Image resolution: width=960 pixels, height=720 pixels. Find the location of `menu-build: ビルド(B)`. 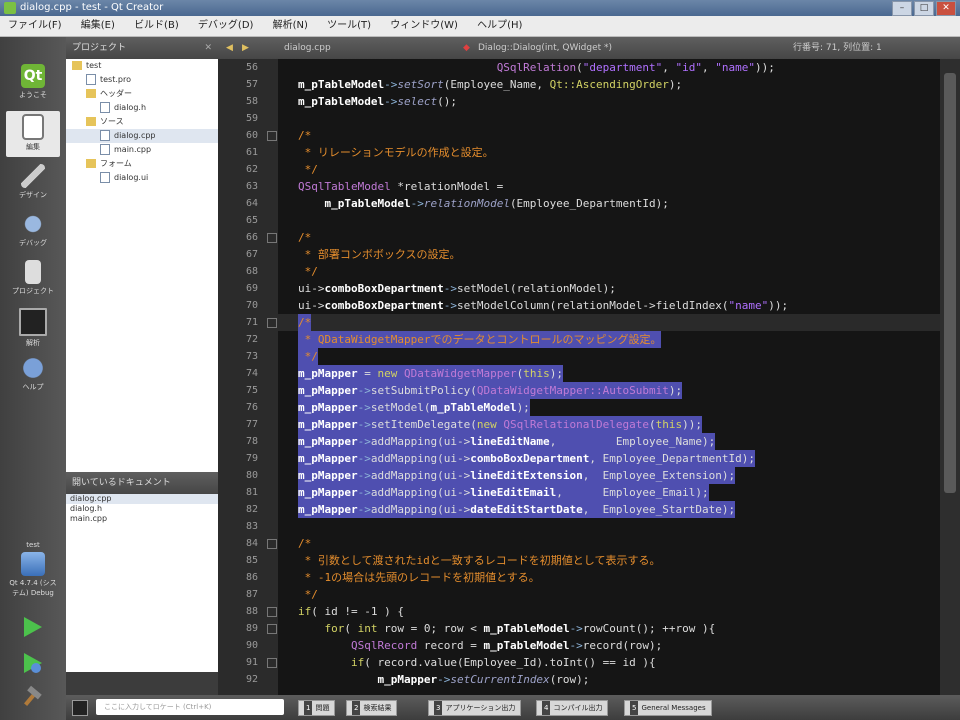

menu-build: ビルド(B) is located at coordinates (156, 26).